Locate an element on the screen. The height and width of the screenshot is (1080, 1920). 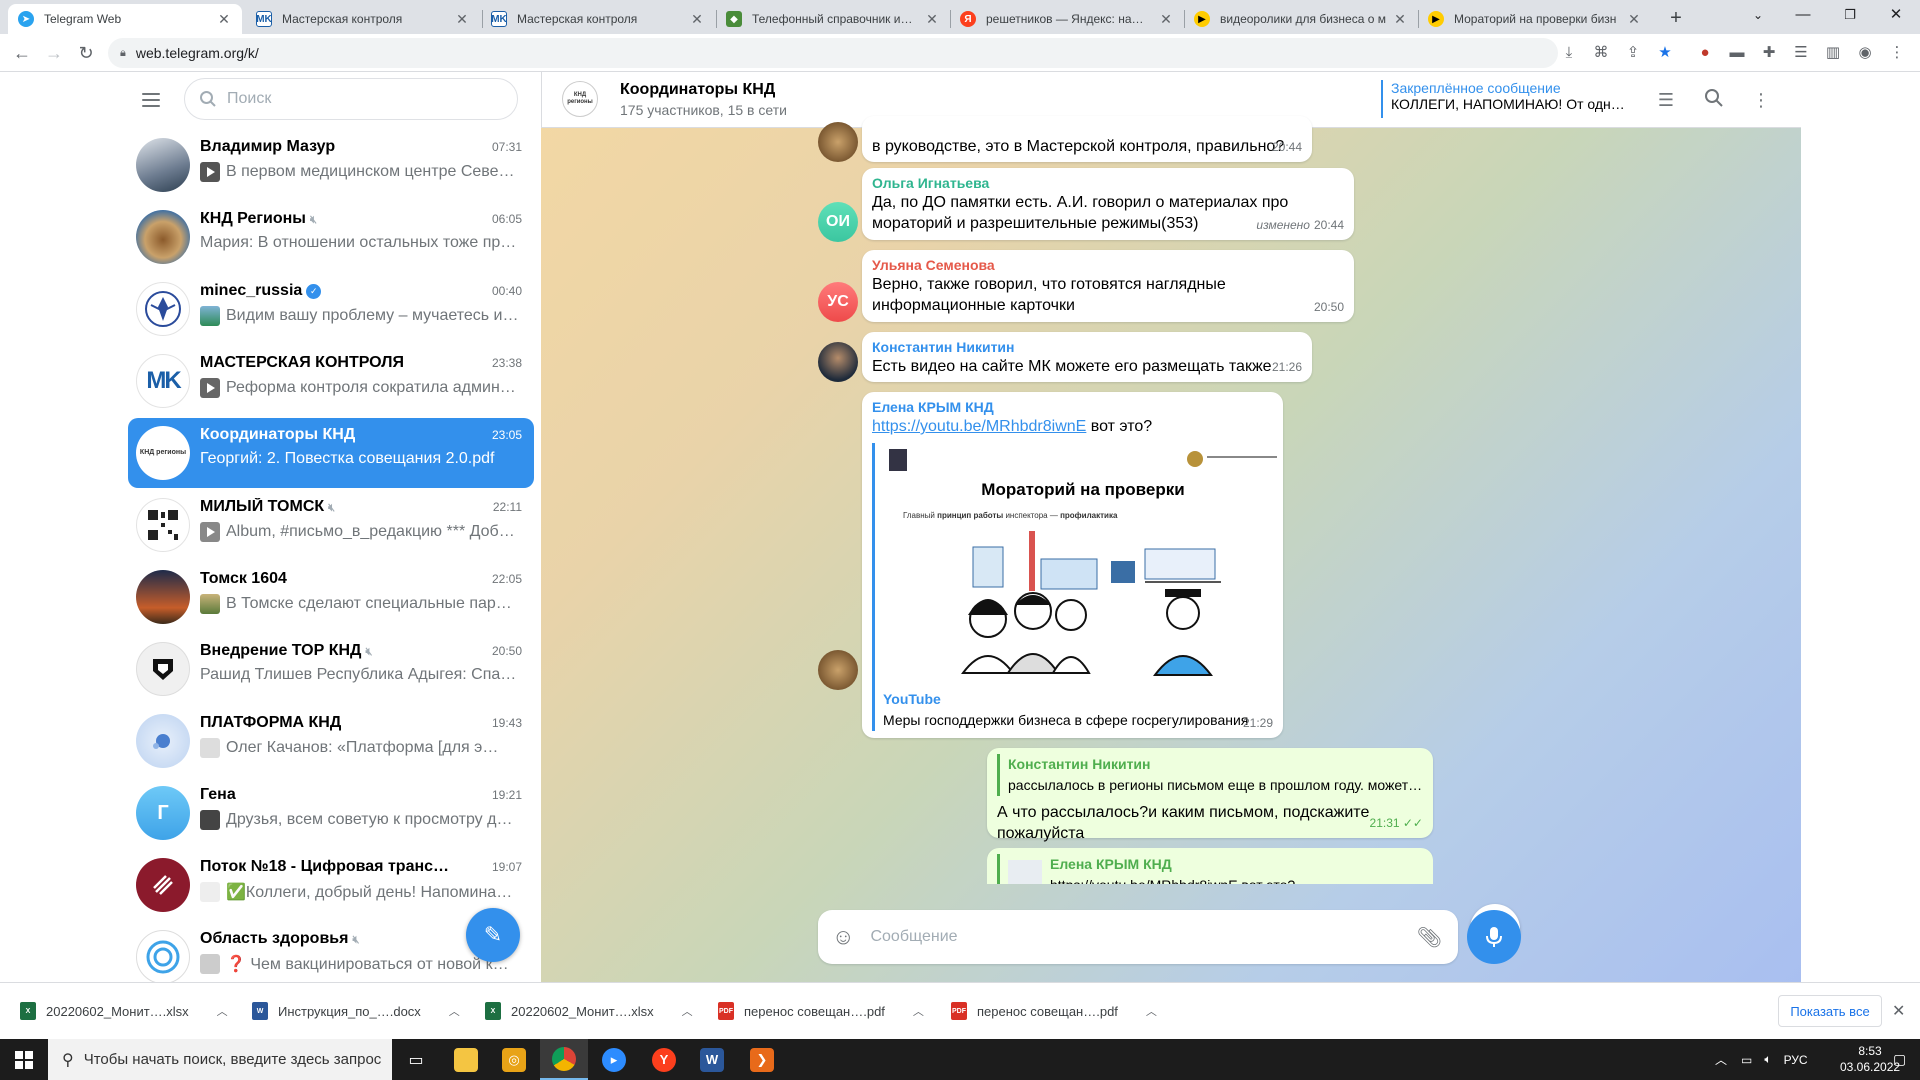
side-panel-icon: ▥ is located at coordinates (1833, 53).